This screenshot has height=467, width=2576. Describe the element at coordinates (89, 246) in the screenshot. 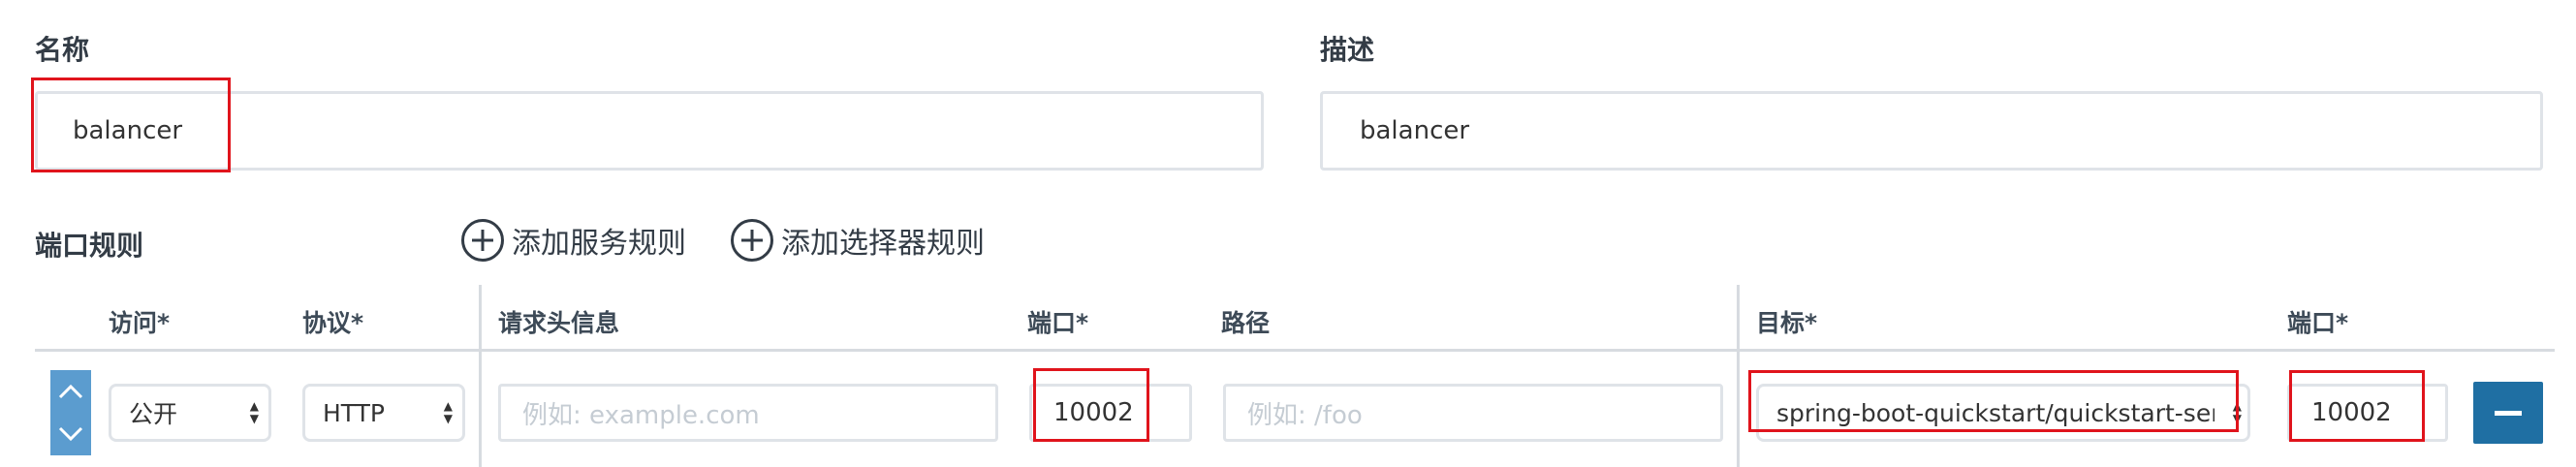

I see `port-rules-title: 端口规则` at that location.